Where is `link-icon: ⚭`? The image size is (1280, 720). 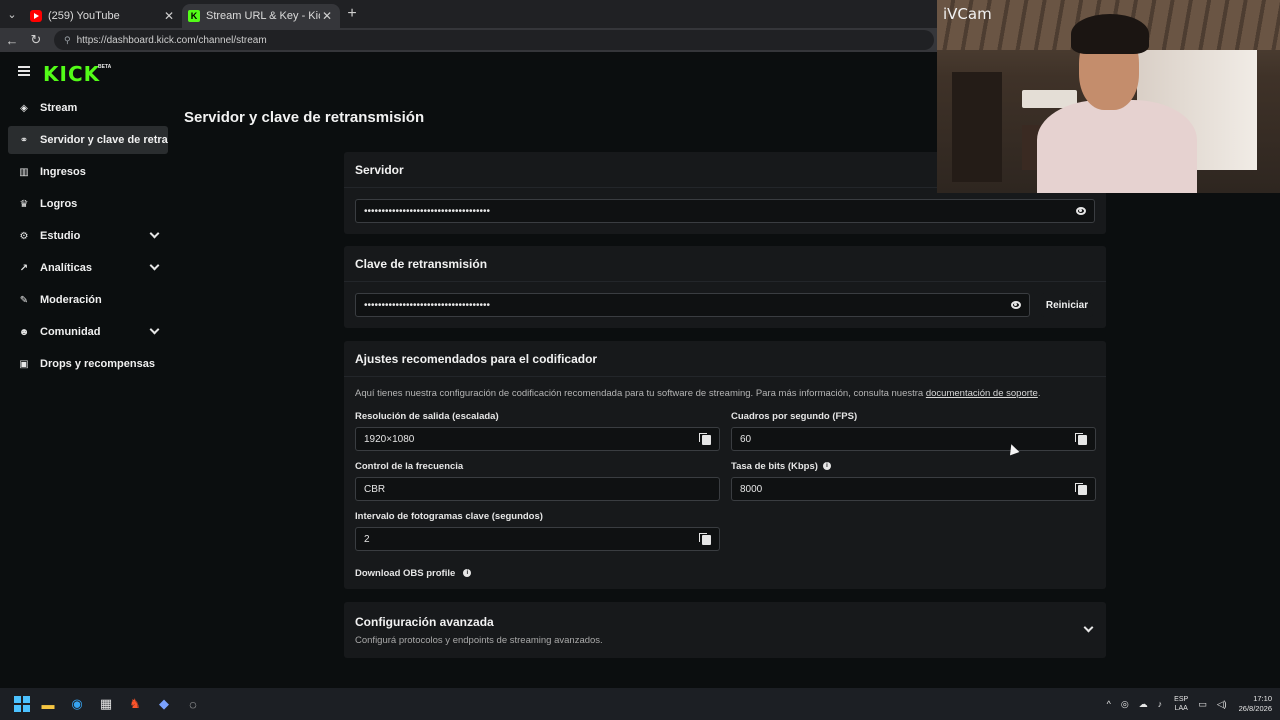
link-icon: ⚭ is located at coordinates (24, 140).